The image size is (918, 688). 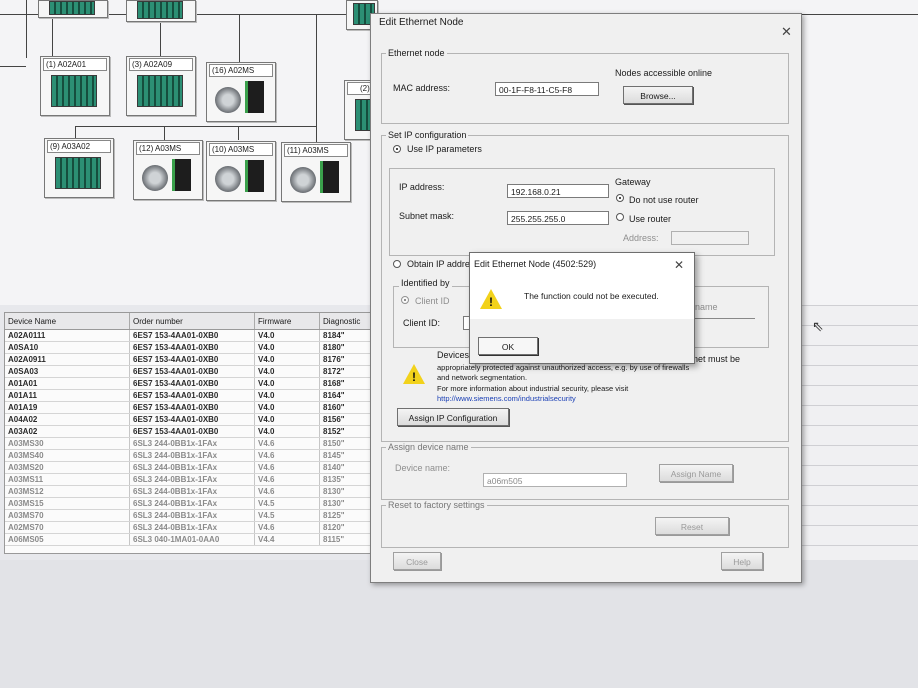 What do you see at coordinates (558, 218) in the screenshot?
I see `subnet-mask-field: 255.255.255.0` at bounding box center [558, 218].